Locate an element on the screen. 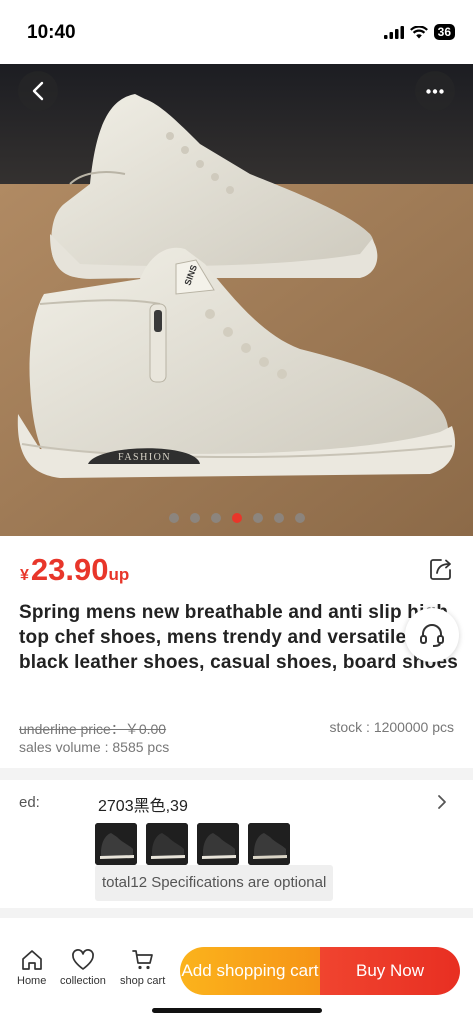 The image size is (473, 1024). back-button is located at coordinates (38, 91).